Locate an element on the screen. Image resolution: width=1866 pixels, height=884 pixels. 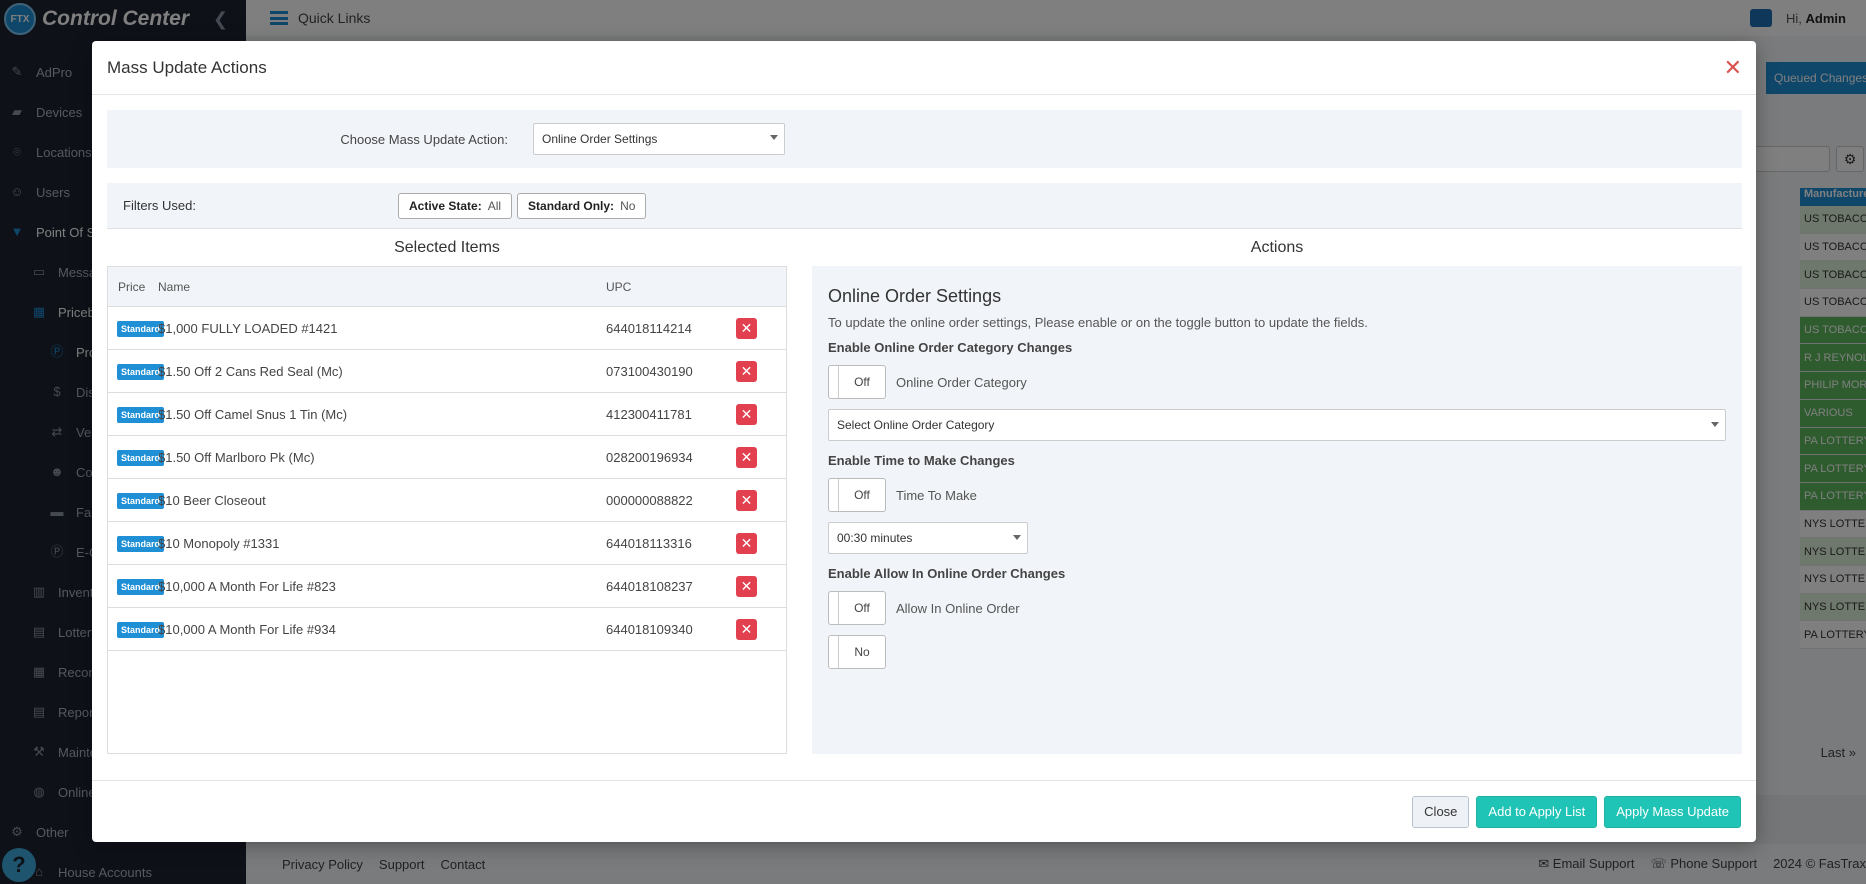
item-name: $10 Beer Closeout is located at coordinates (212, 500).